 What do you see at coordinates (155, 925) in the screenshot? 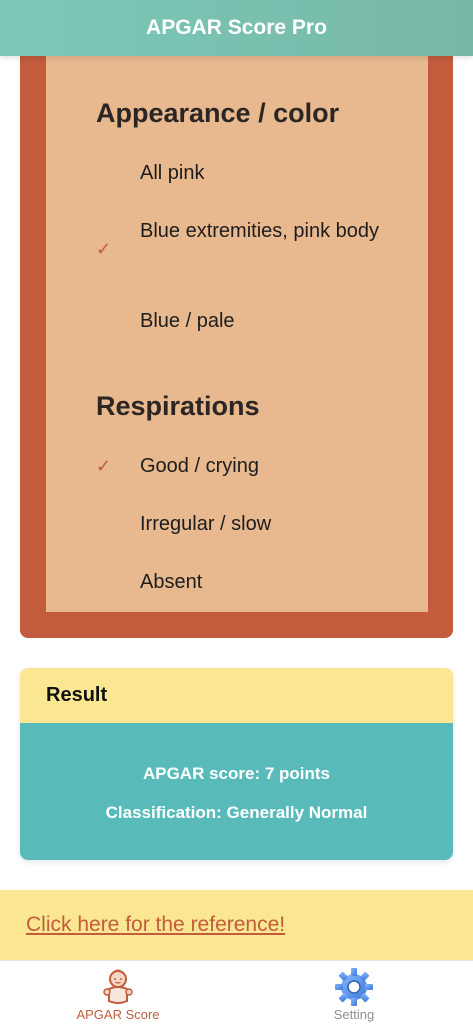
I see `reference-link: Click here for the reference!` at bounding box center [155, 925].